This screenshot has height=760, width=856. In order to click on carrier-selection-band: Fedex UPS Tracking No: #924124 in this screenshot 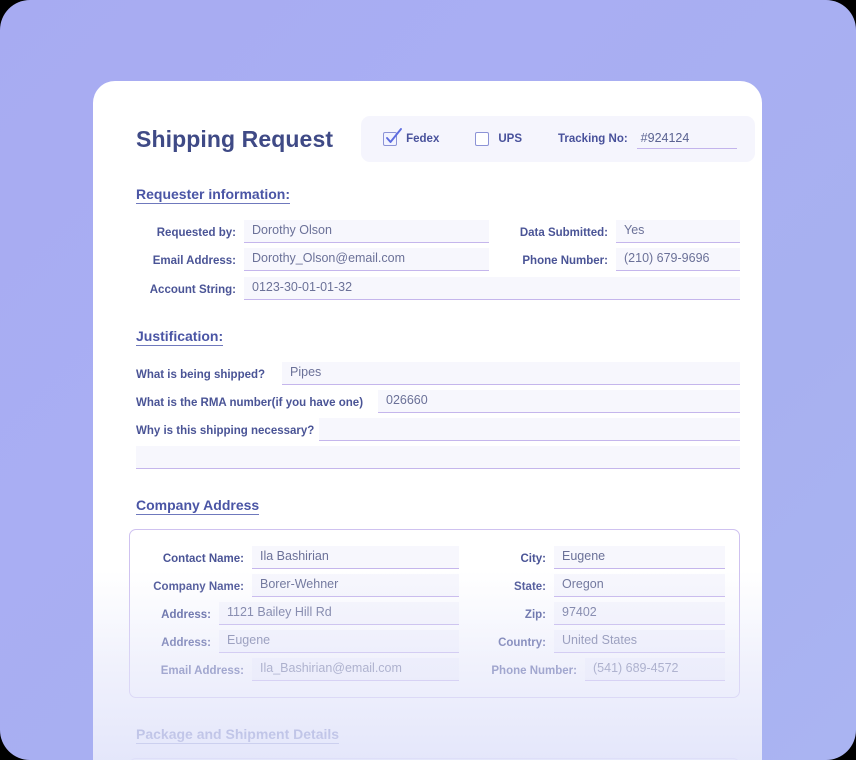, I will do `click(558, 139)`.